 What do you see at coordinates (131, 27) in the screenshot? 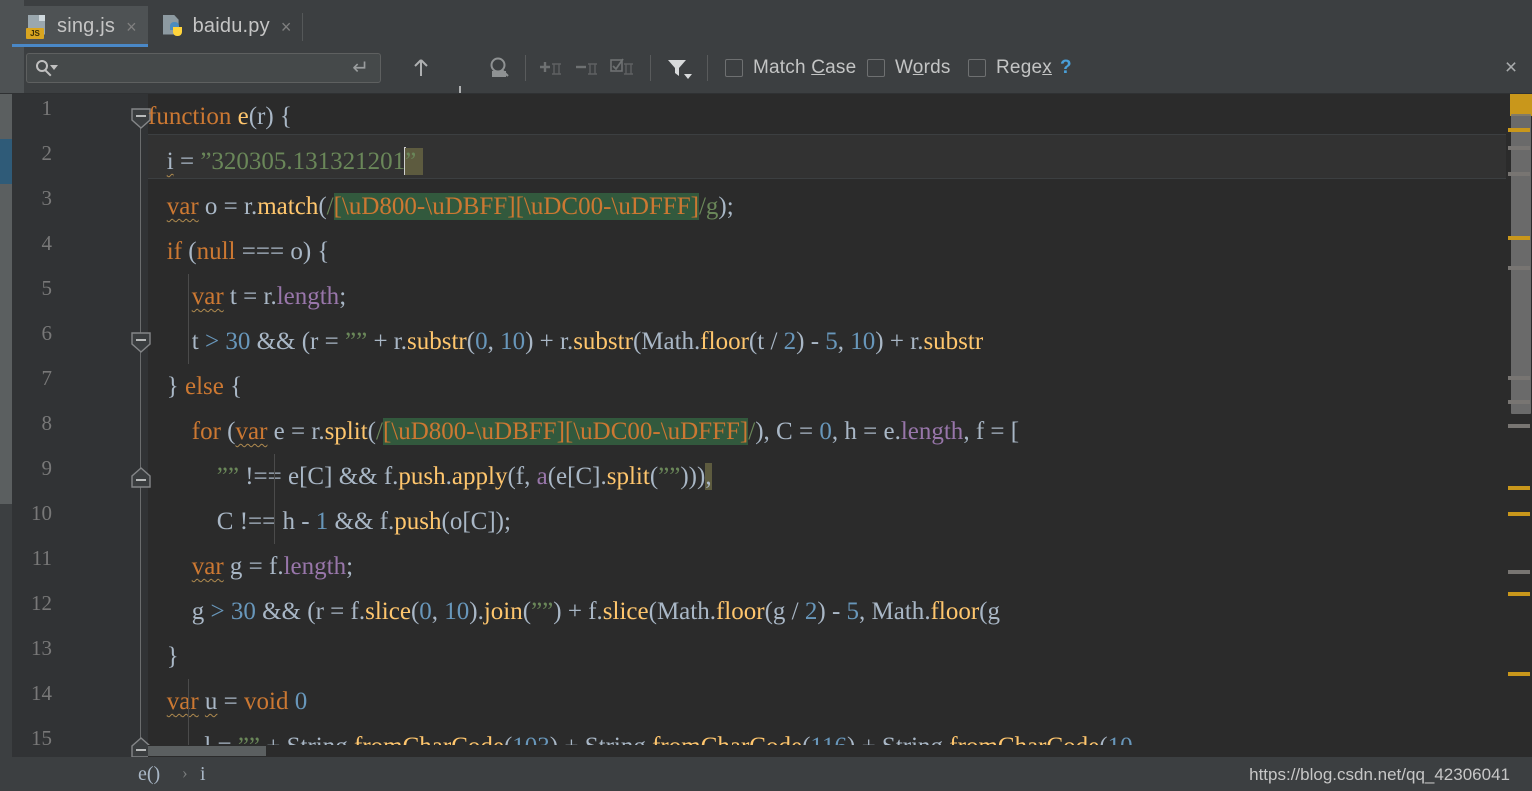
I see `tab-close-icon-sing-js: ×` at bounding box center [131, 27].